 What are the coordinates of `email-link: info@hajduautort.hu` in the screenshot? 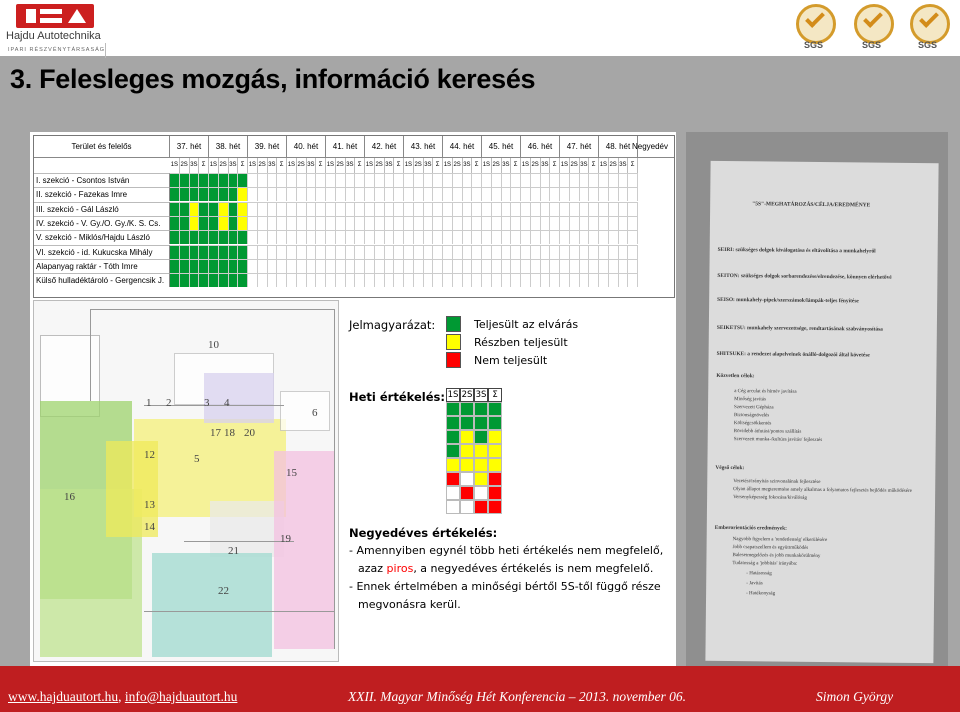 It's located at (181, 696).